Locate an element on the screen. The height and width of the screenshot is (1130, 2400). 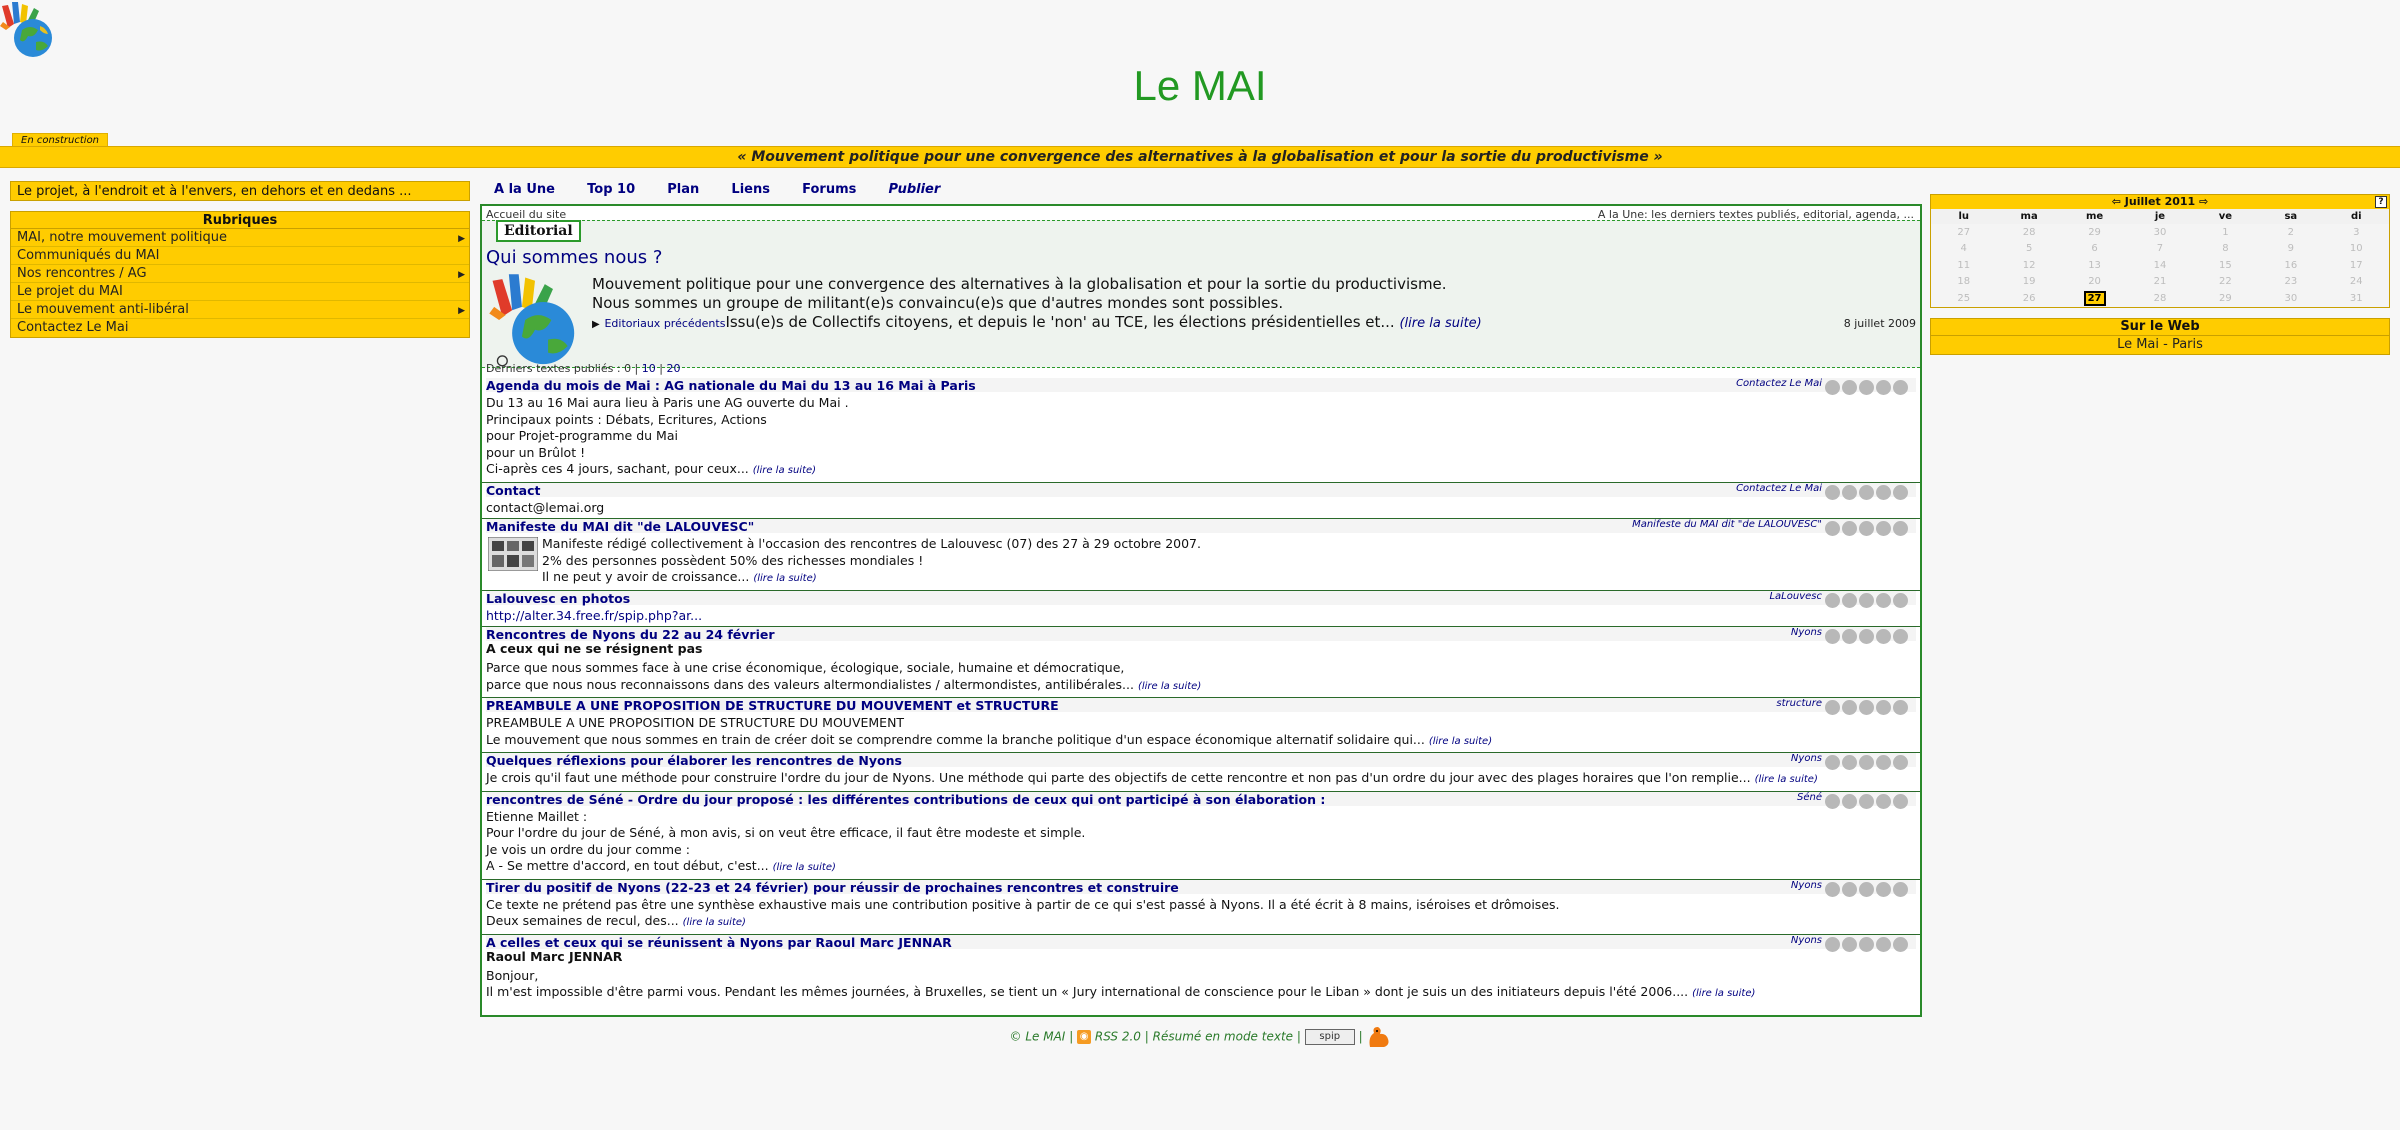
article-rubrique-link: LaLouvesc is located at coordinates (1795, 596).